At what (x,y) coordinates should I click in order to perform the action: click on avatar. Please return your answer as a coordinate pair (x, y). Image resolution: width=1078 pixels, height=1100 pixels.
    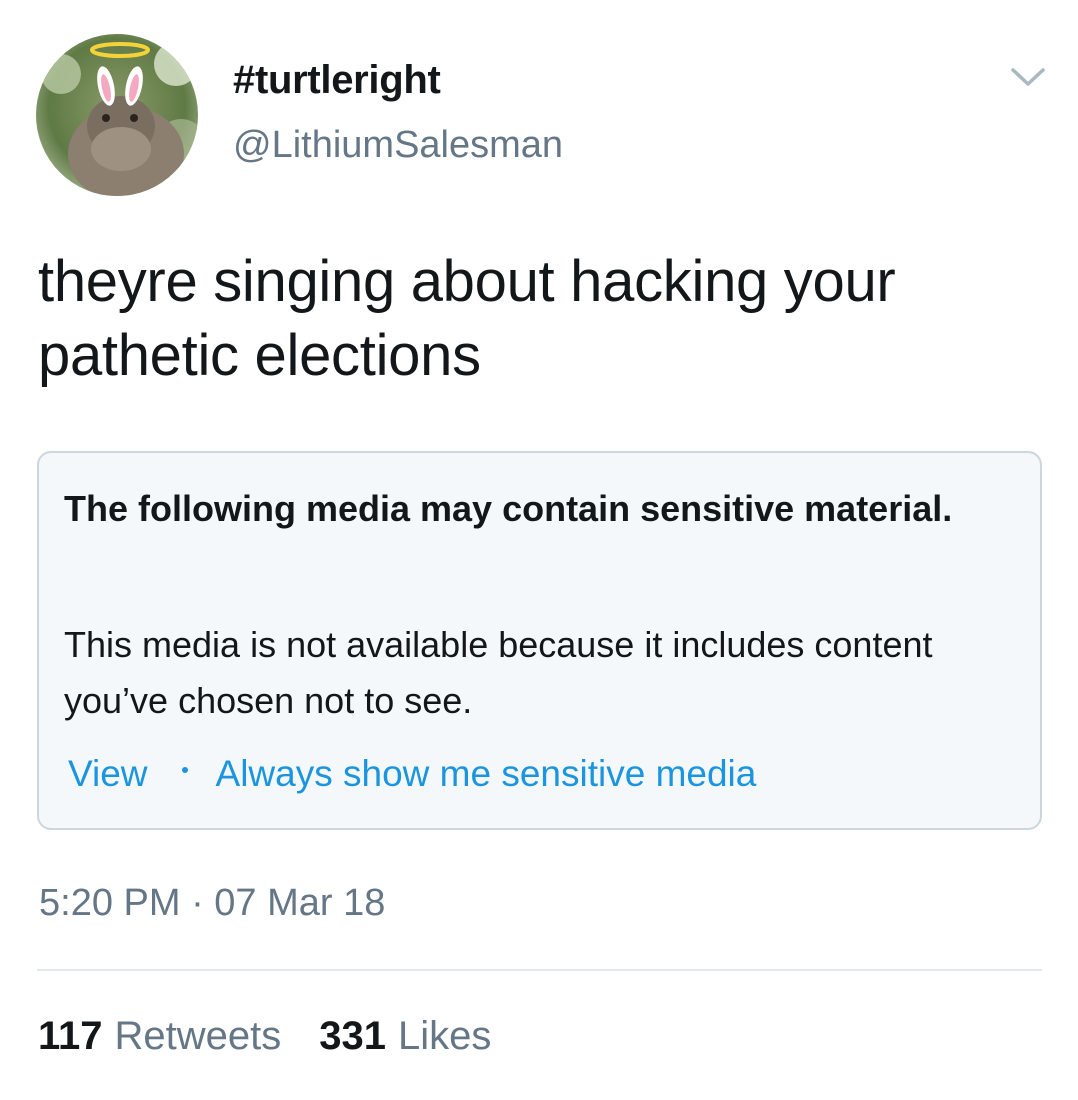
    Looking at the image, I should click on (117, 115).